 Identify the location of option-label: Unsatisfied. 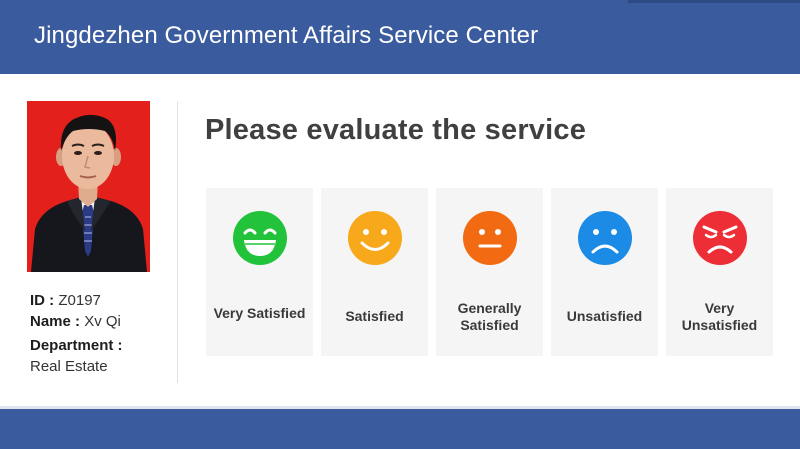
(604, 316).